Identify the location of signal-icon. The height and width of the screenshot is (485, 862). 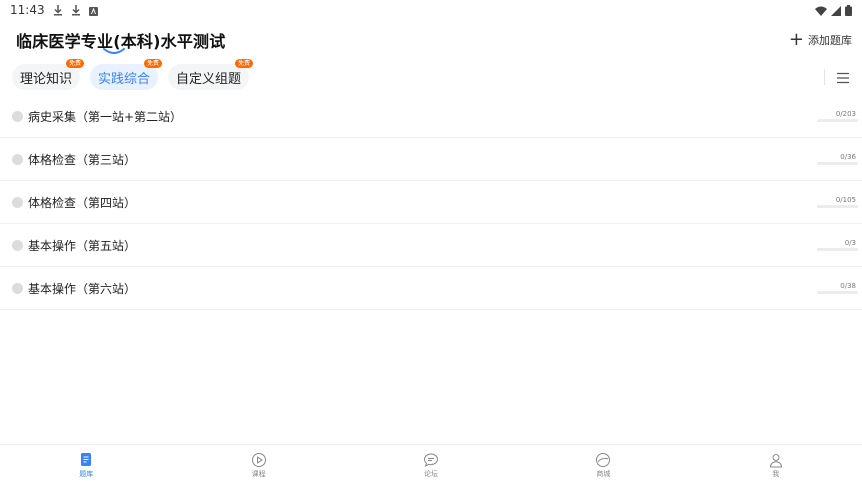
(836, 10).